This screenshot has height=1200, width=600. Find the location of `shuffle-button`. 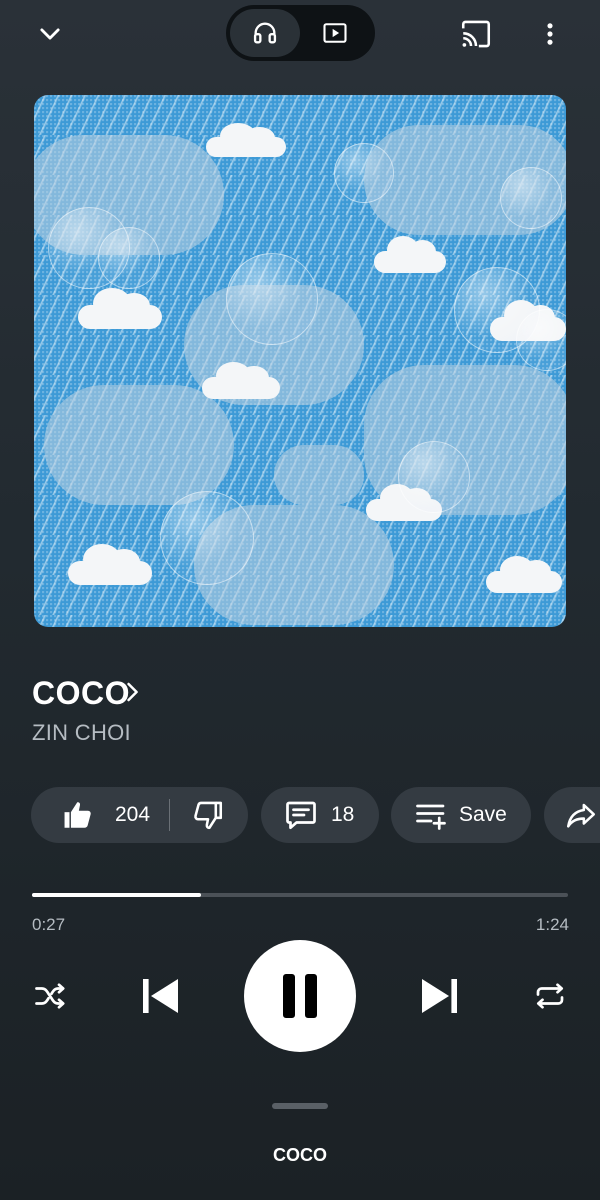

shuffle-button is located at coordinates (50, 996).